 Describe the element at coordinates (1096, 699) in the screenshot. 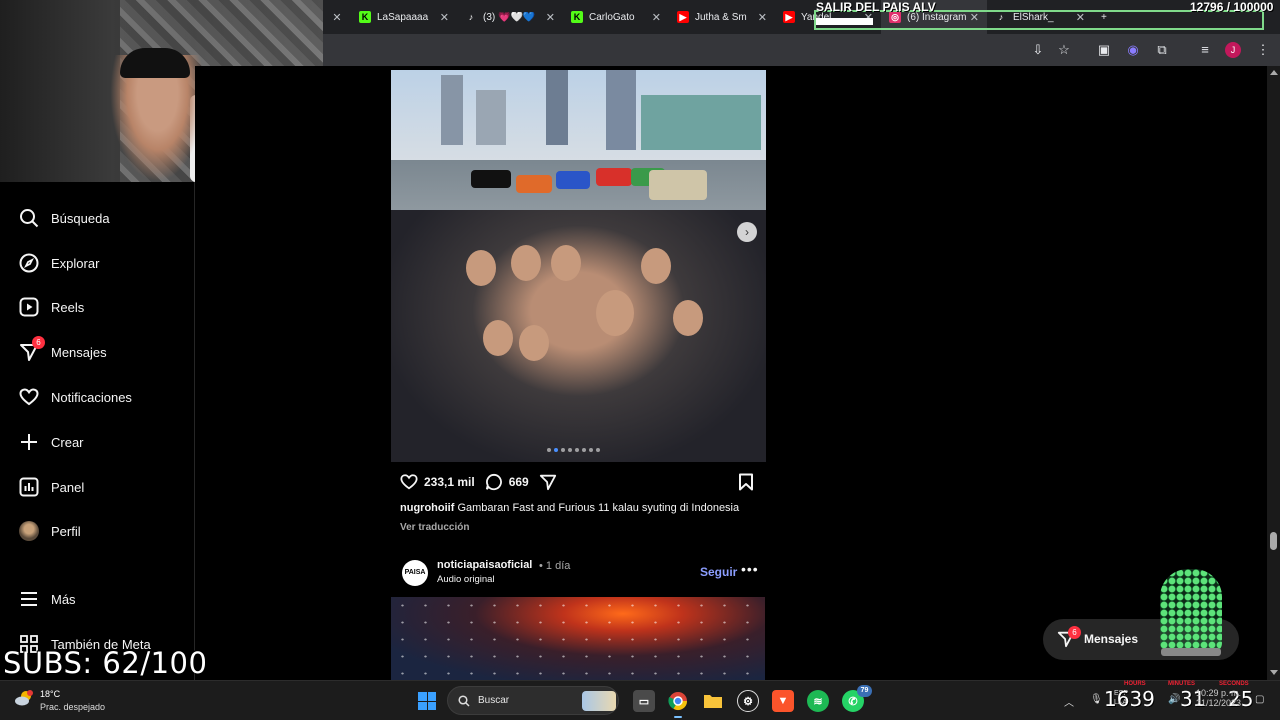

I see `microphone-icon: 🎙` at that location.